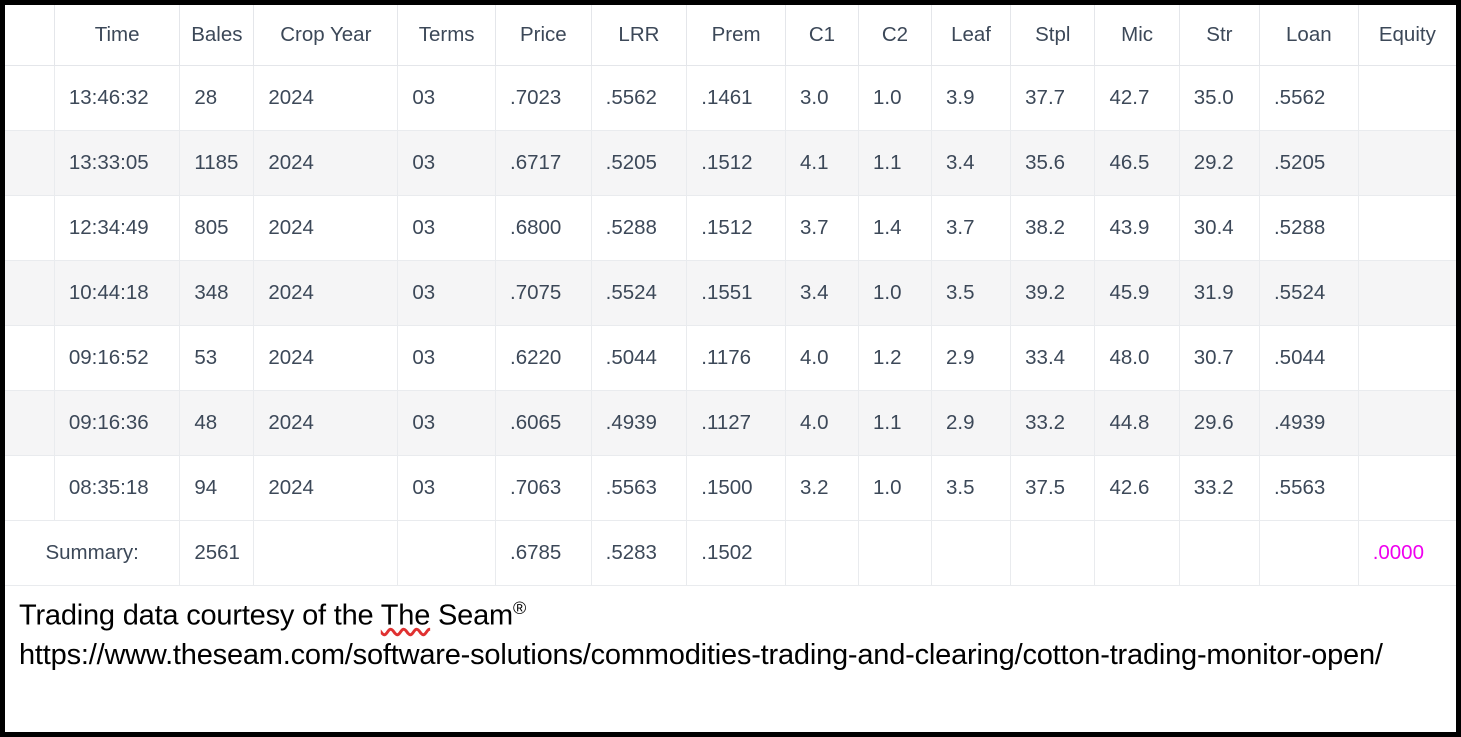 This screenshot has height=737, width=1461. What do you see at coordinates (217, 98) in the screenshot?
I see `cell-bales: 28` at bounding box center [217, 98].